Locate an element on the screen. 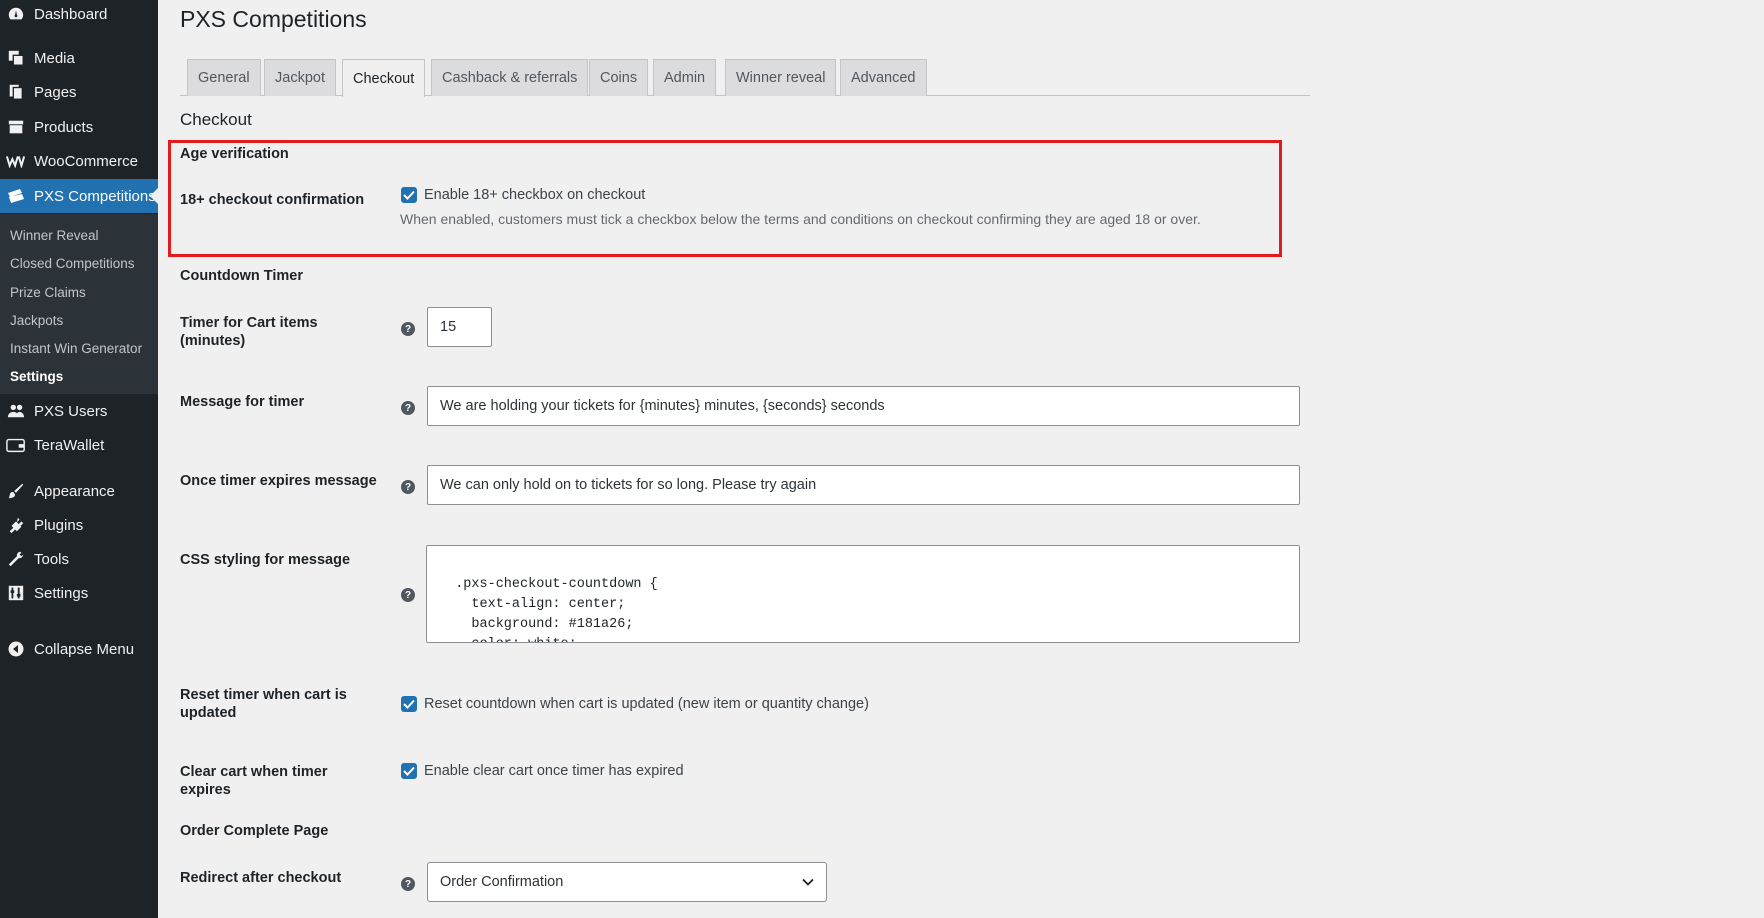  order-complete-heading: Order Complete Page is located at coordinates (254, 831).